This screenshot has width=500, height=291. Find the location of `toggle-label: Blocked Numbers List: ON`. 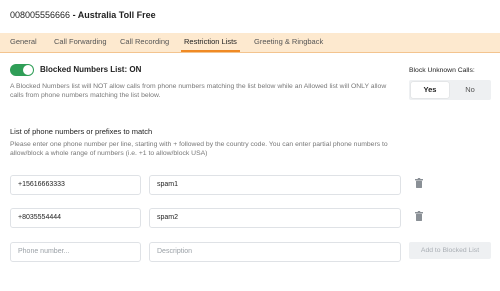

toggle-label: Blocked Numbers List: ON is located at coordinates (91, 69).